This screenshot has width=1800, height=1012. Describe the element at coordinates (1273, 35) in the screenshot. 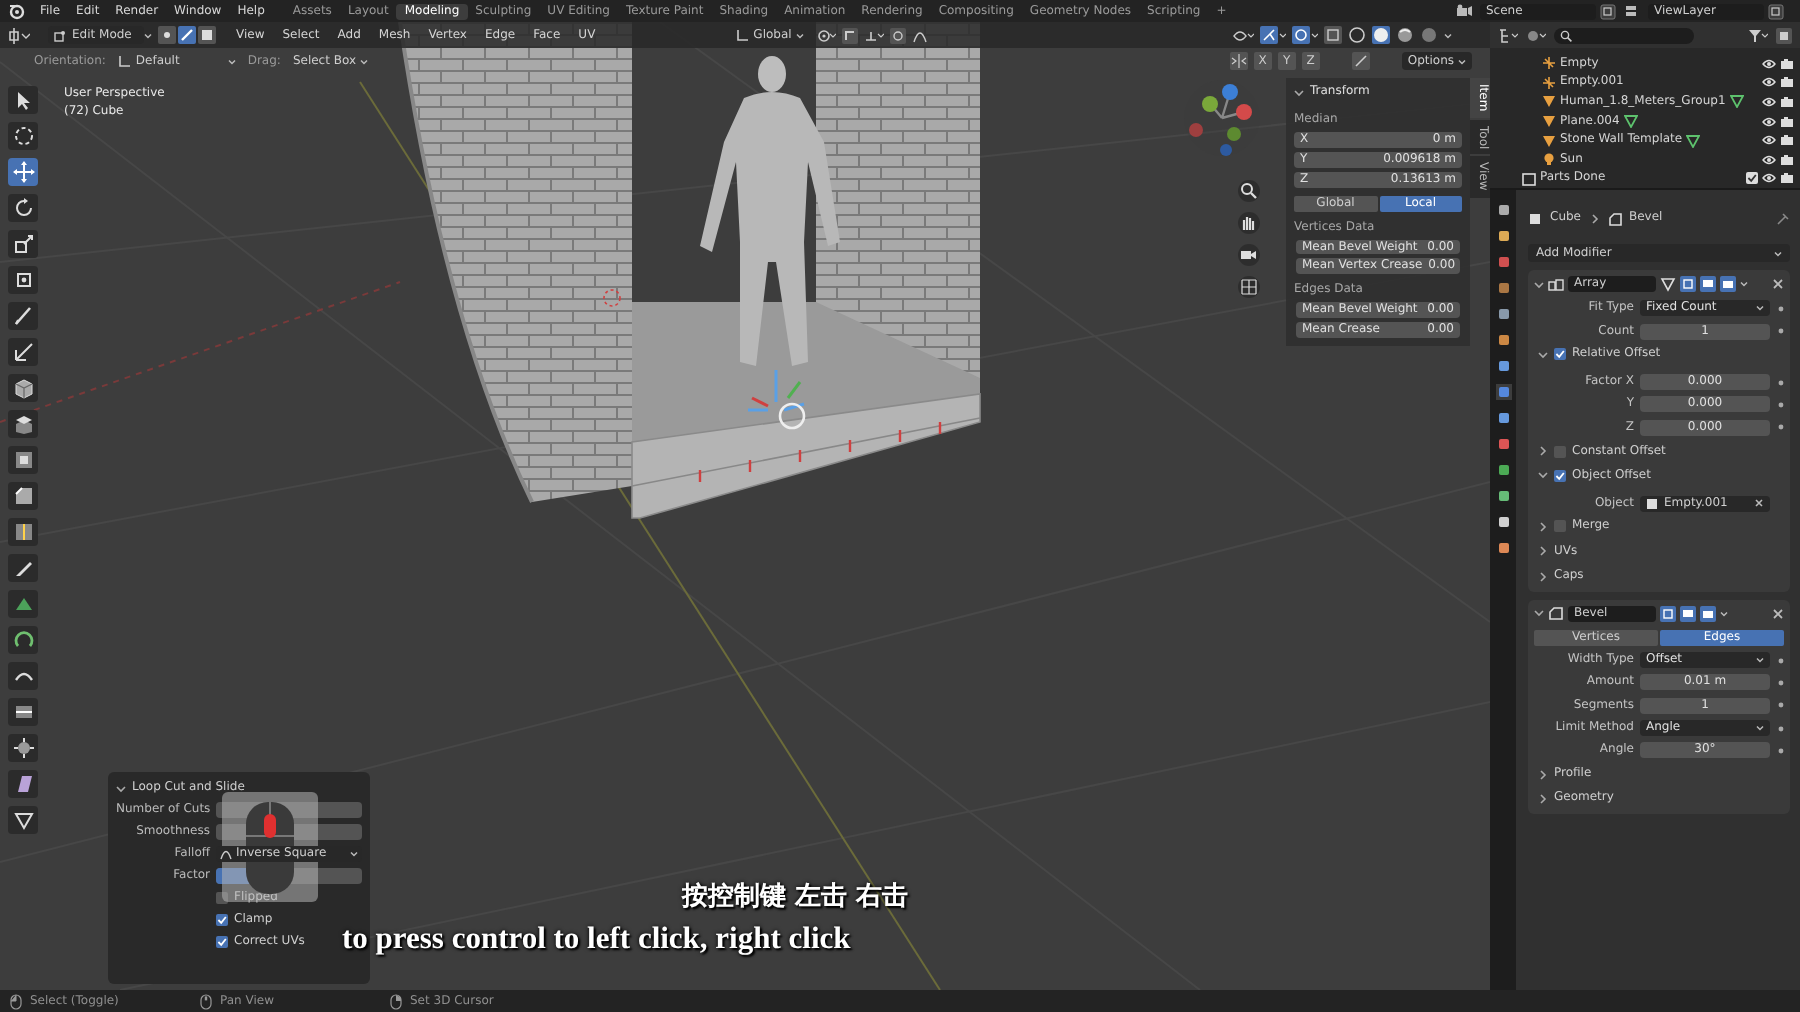

I see `gizmo-toggle-icon` at that location.